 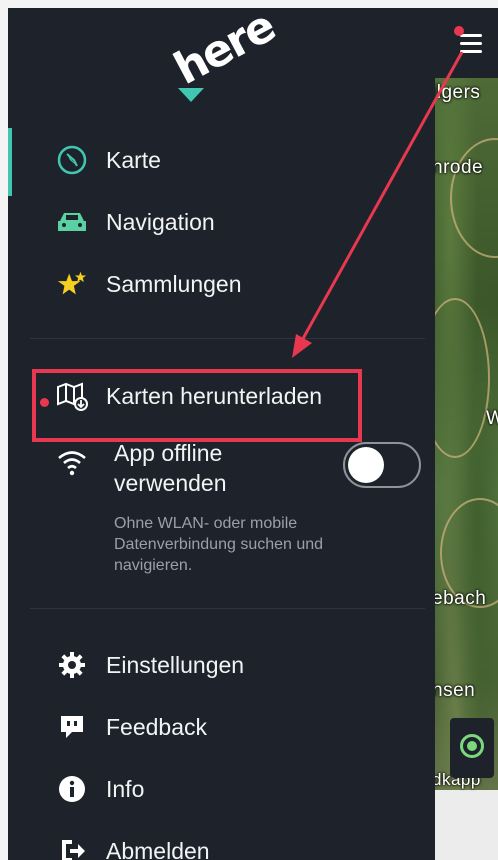 I want to click on menu-item-einstellungen: Einstellungen, so click(x=236, y=665).